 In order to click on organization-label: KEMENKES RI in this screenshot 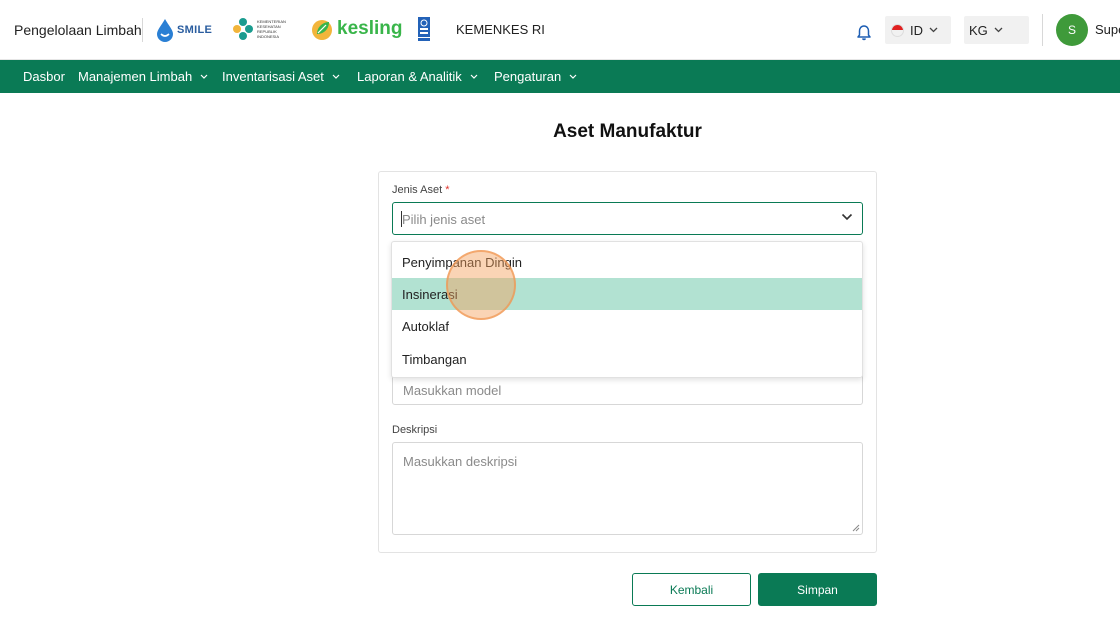, I will do `click(500, 29)`.